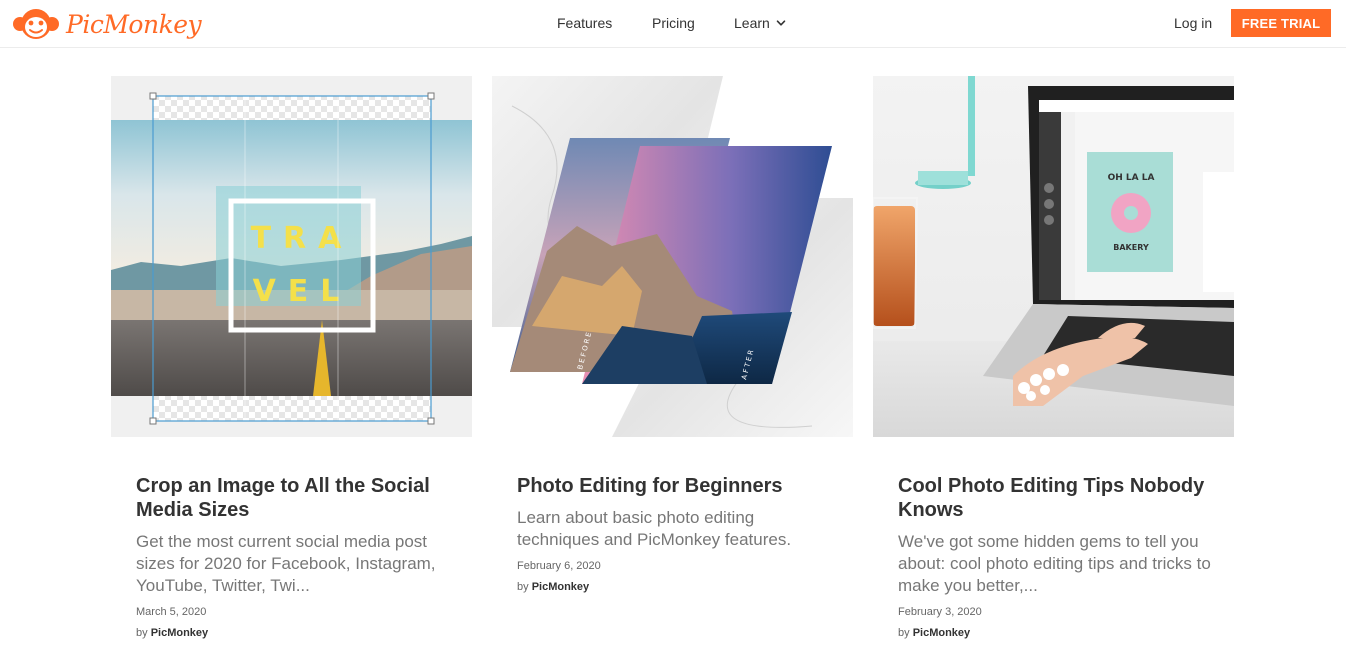  Describe the element at coordinates (134, 24) in the screenshot. I see `logo-wordmark: PicMonkey` at that location.